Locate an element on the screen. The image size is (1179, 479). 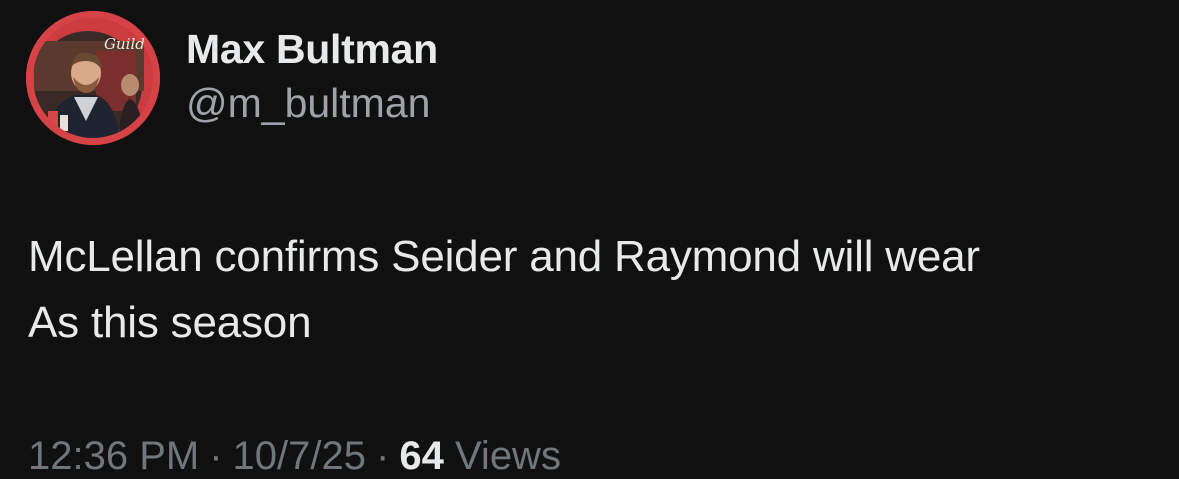
tweet-text-line: As this season is located at coordinates (170, 322).